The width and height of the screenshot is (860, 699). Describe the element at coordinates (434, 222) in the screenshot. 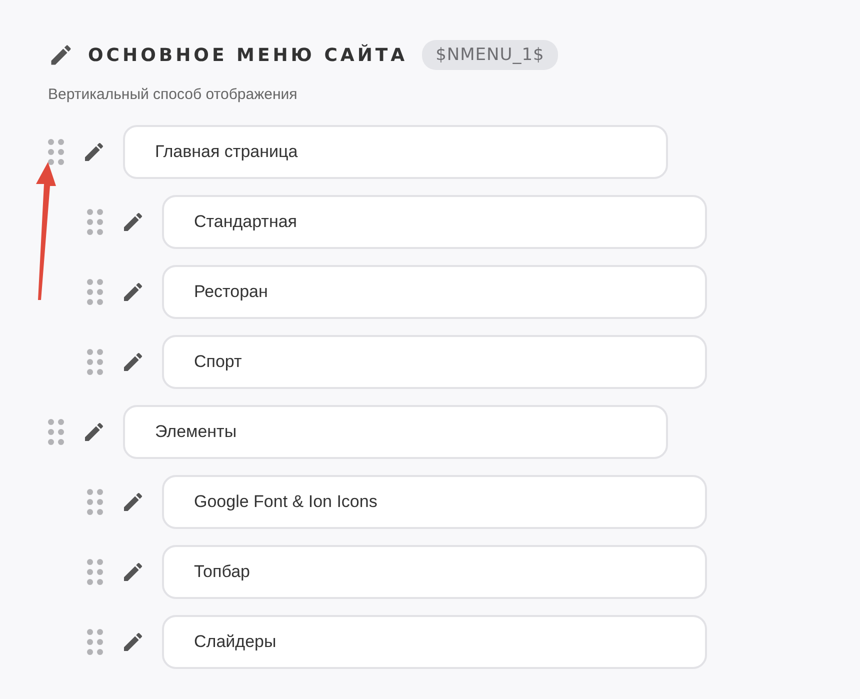

I see `menu-item-field: Стандартная` at that location.